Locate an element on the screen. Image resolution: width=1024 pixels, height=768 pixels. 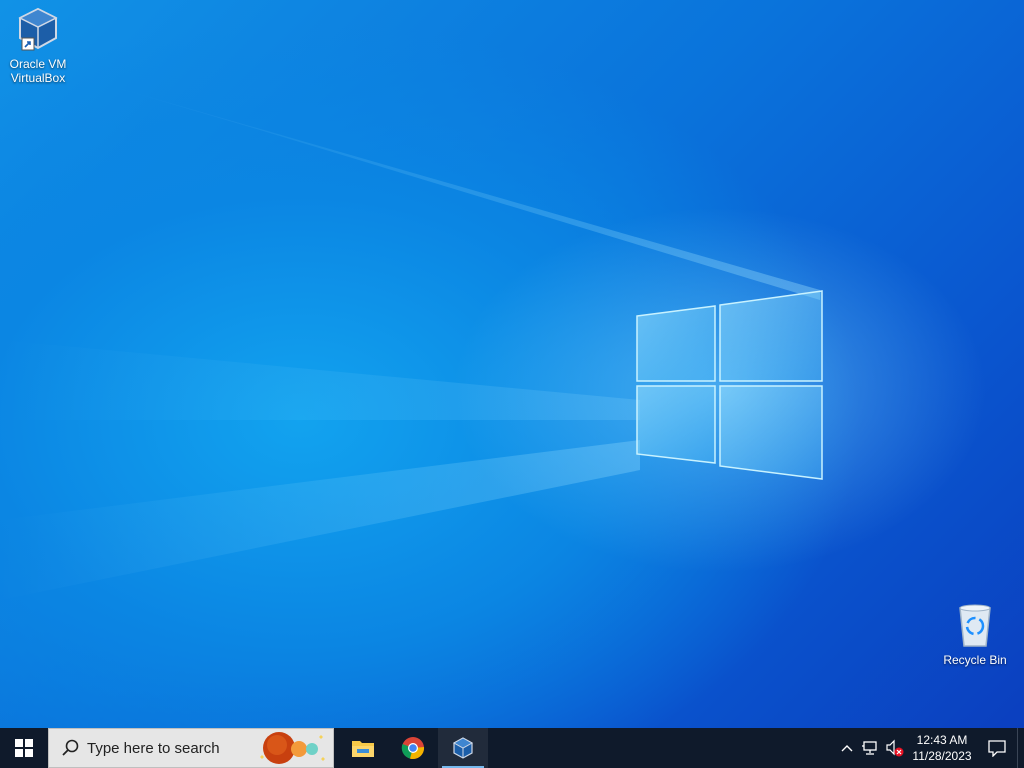
start-button is located at coordinates (24, 748).